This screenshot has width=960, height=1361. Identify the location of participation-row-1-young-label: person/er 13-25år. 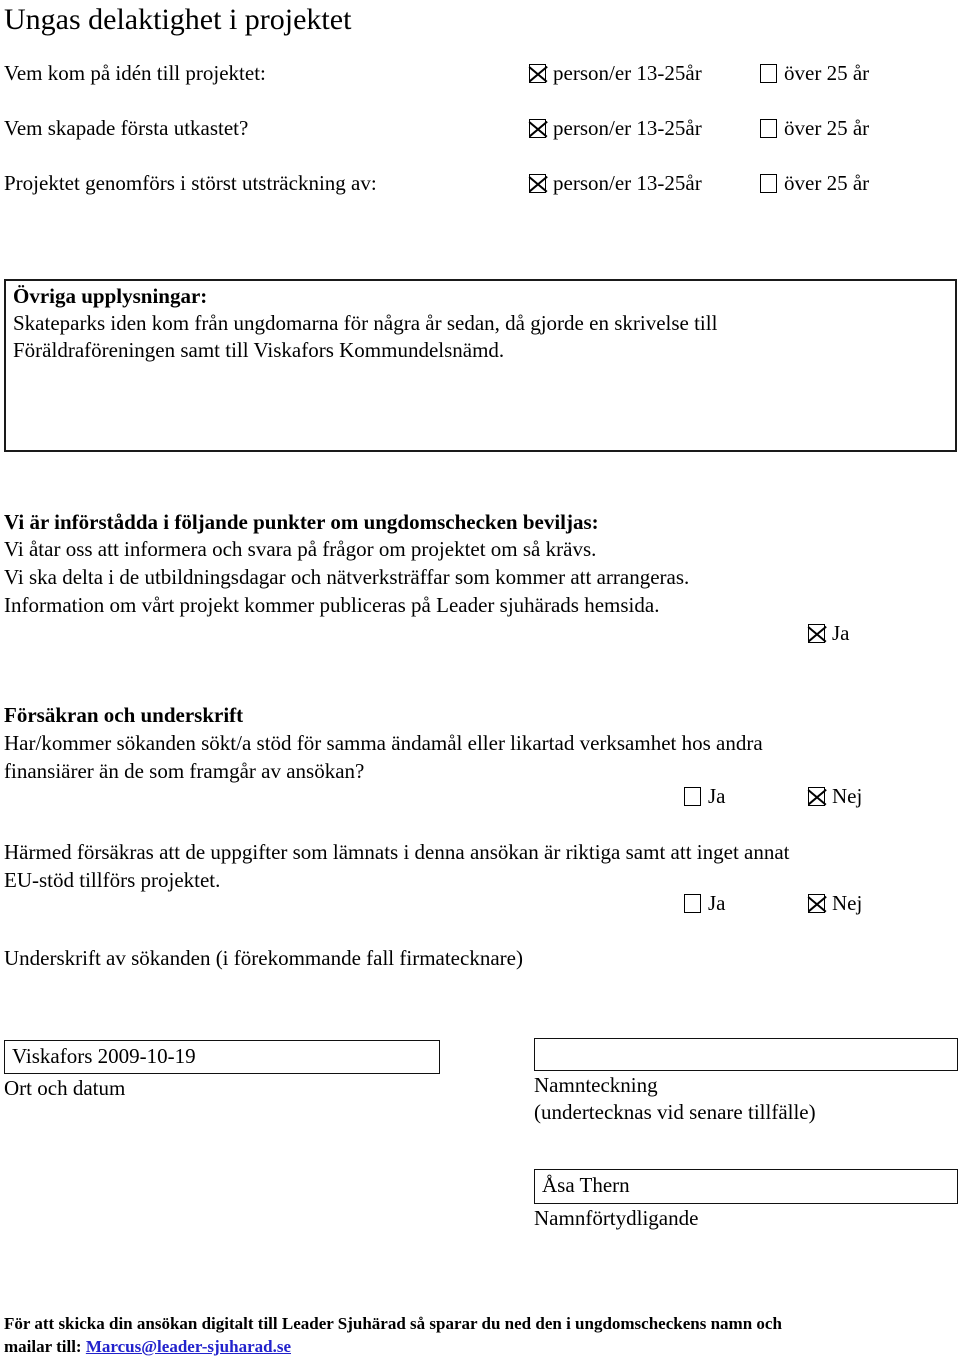
(627, 73).